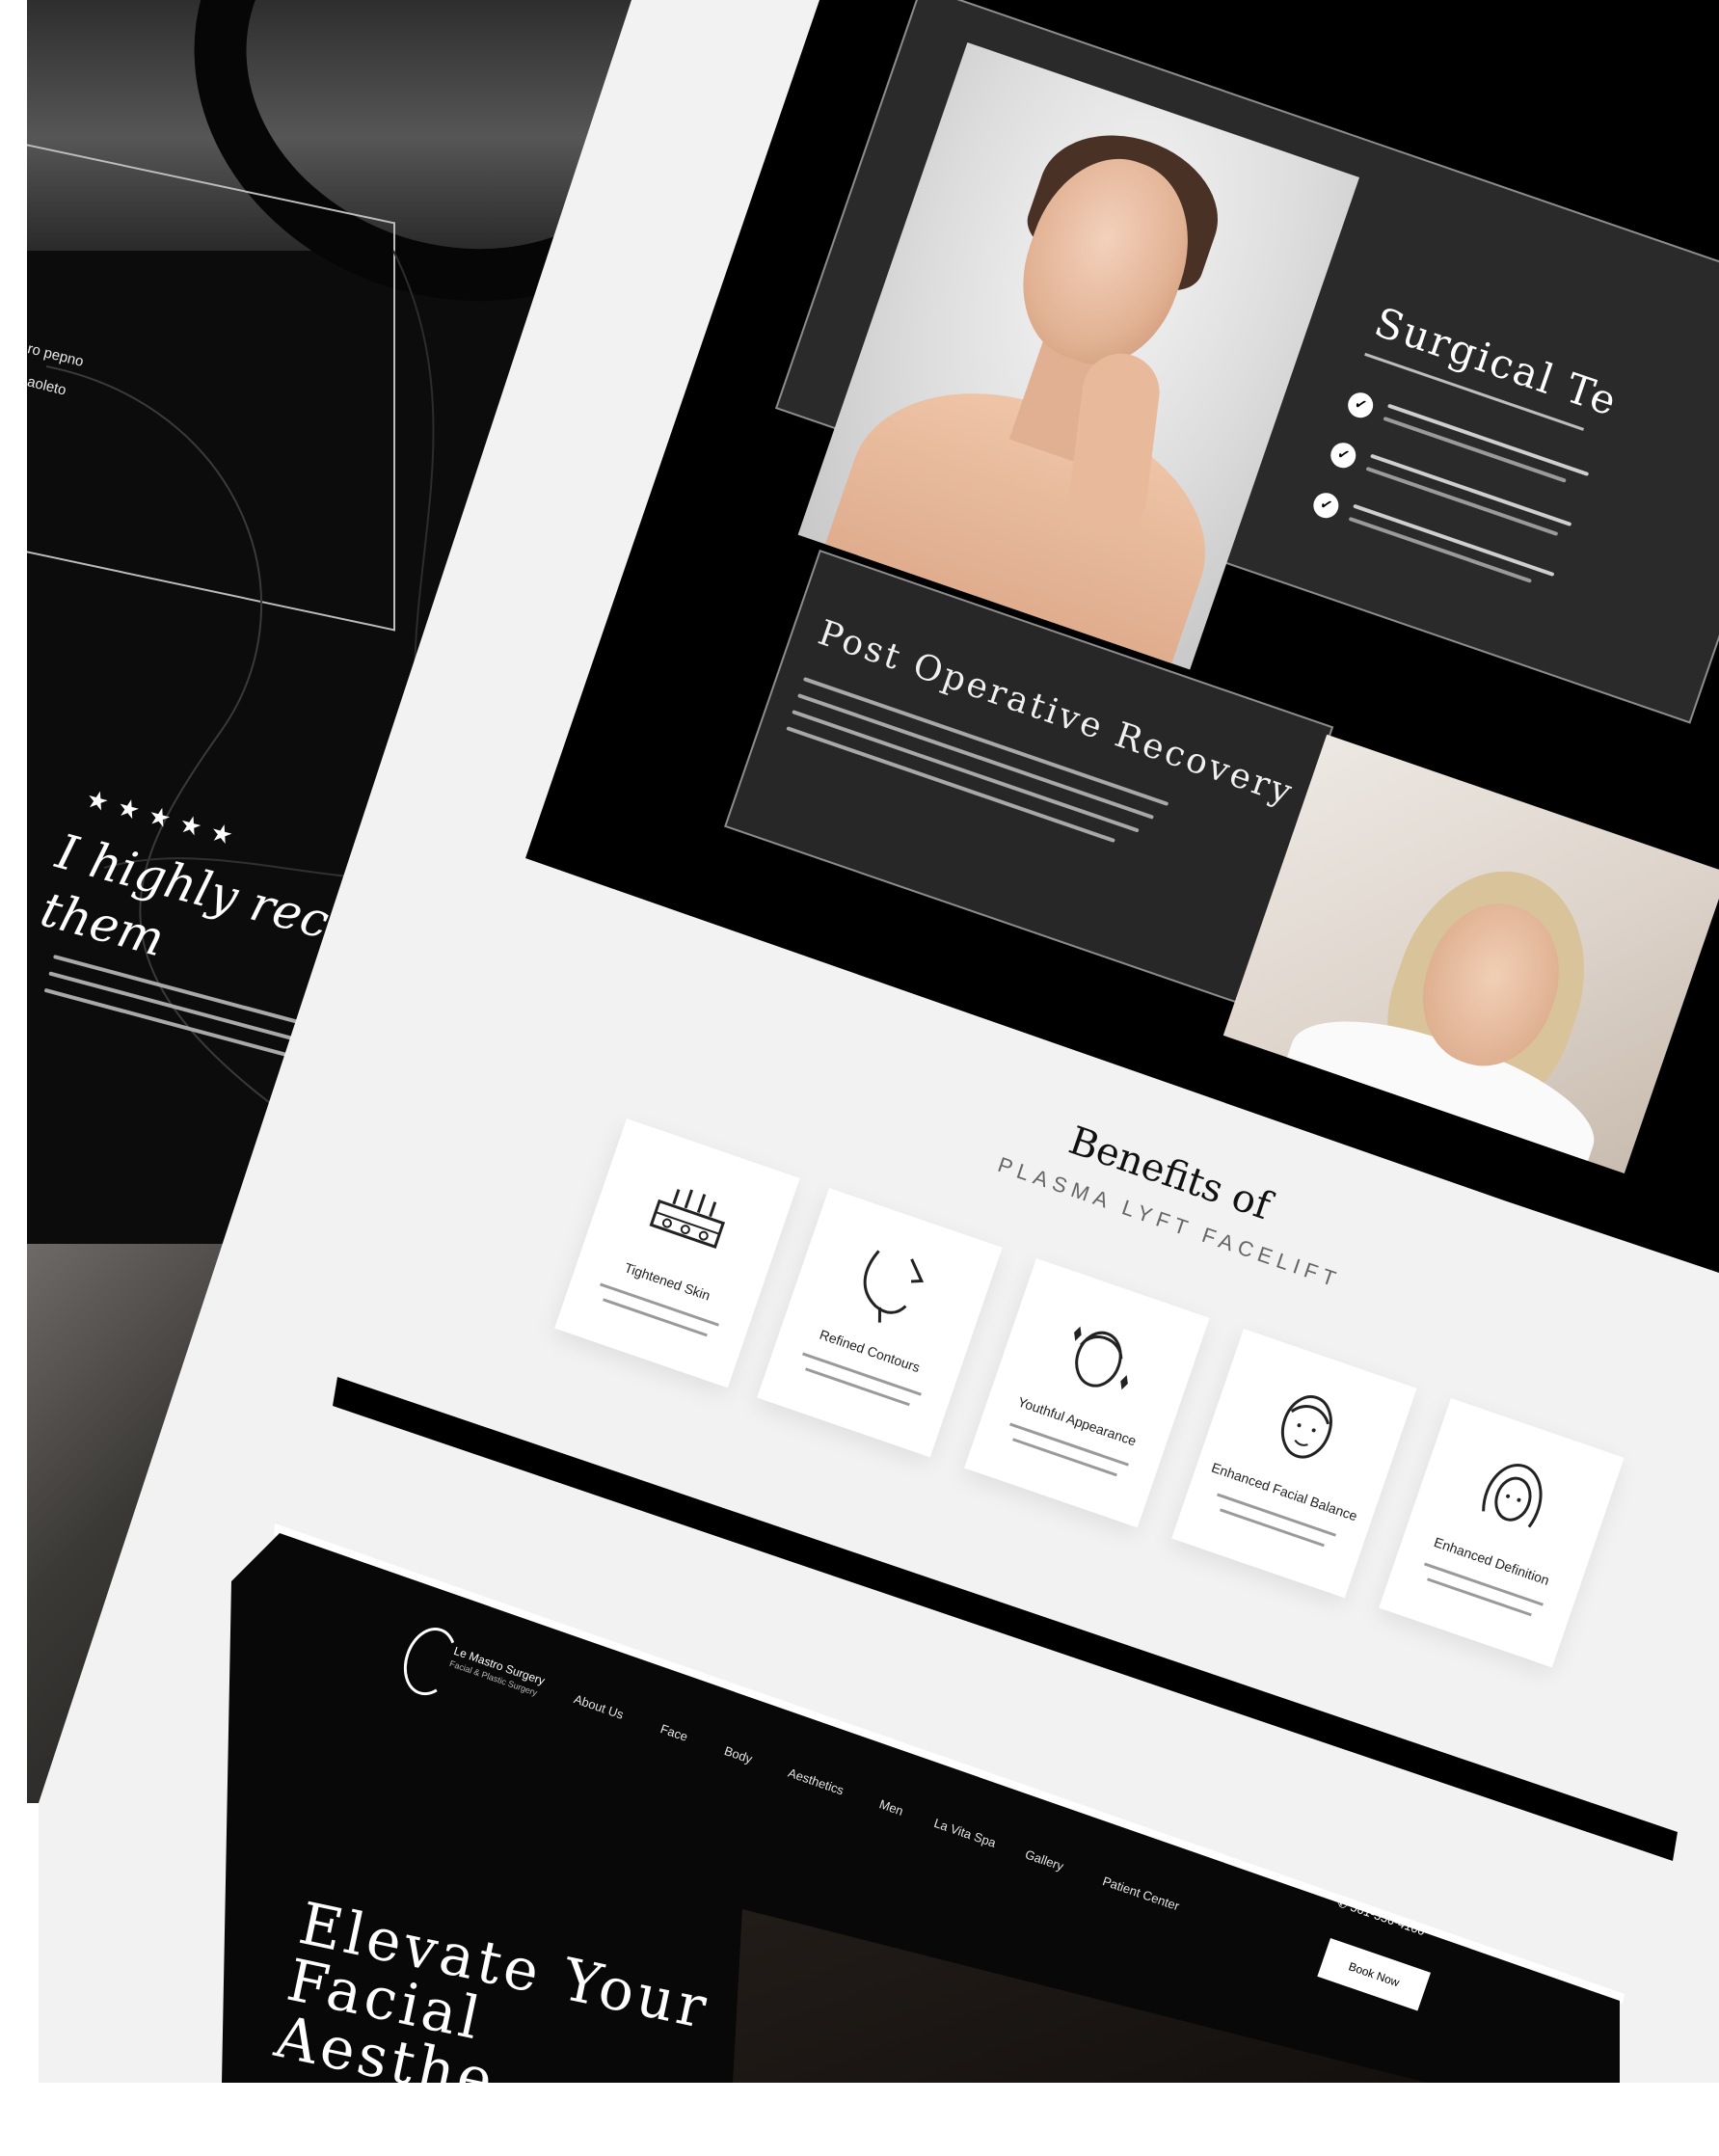 This screenshot has width=1719, height=2156. What do you see at coordinates (687, 1219) in the screenshot?
I see `skin-layers-icon` at bounding box center [687, 1219].